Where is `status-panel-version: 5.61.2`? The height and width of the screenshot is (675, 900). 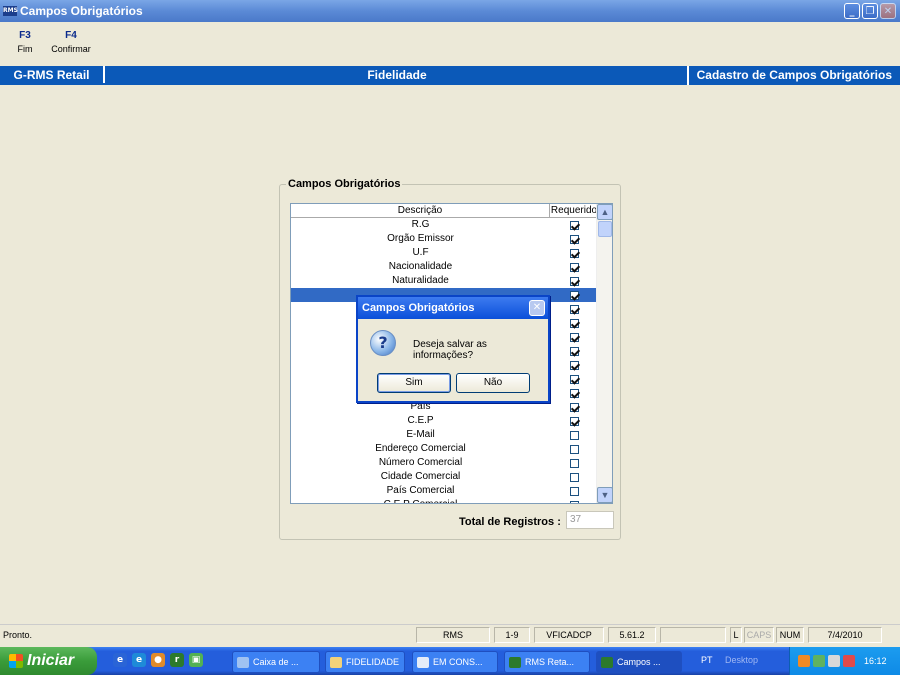 status-panel-version: 5.61.2 is located at coordinates (632, 635).